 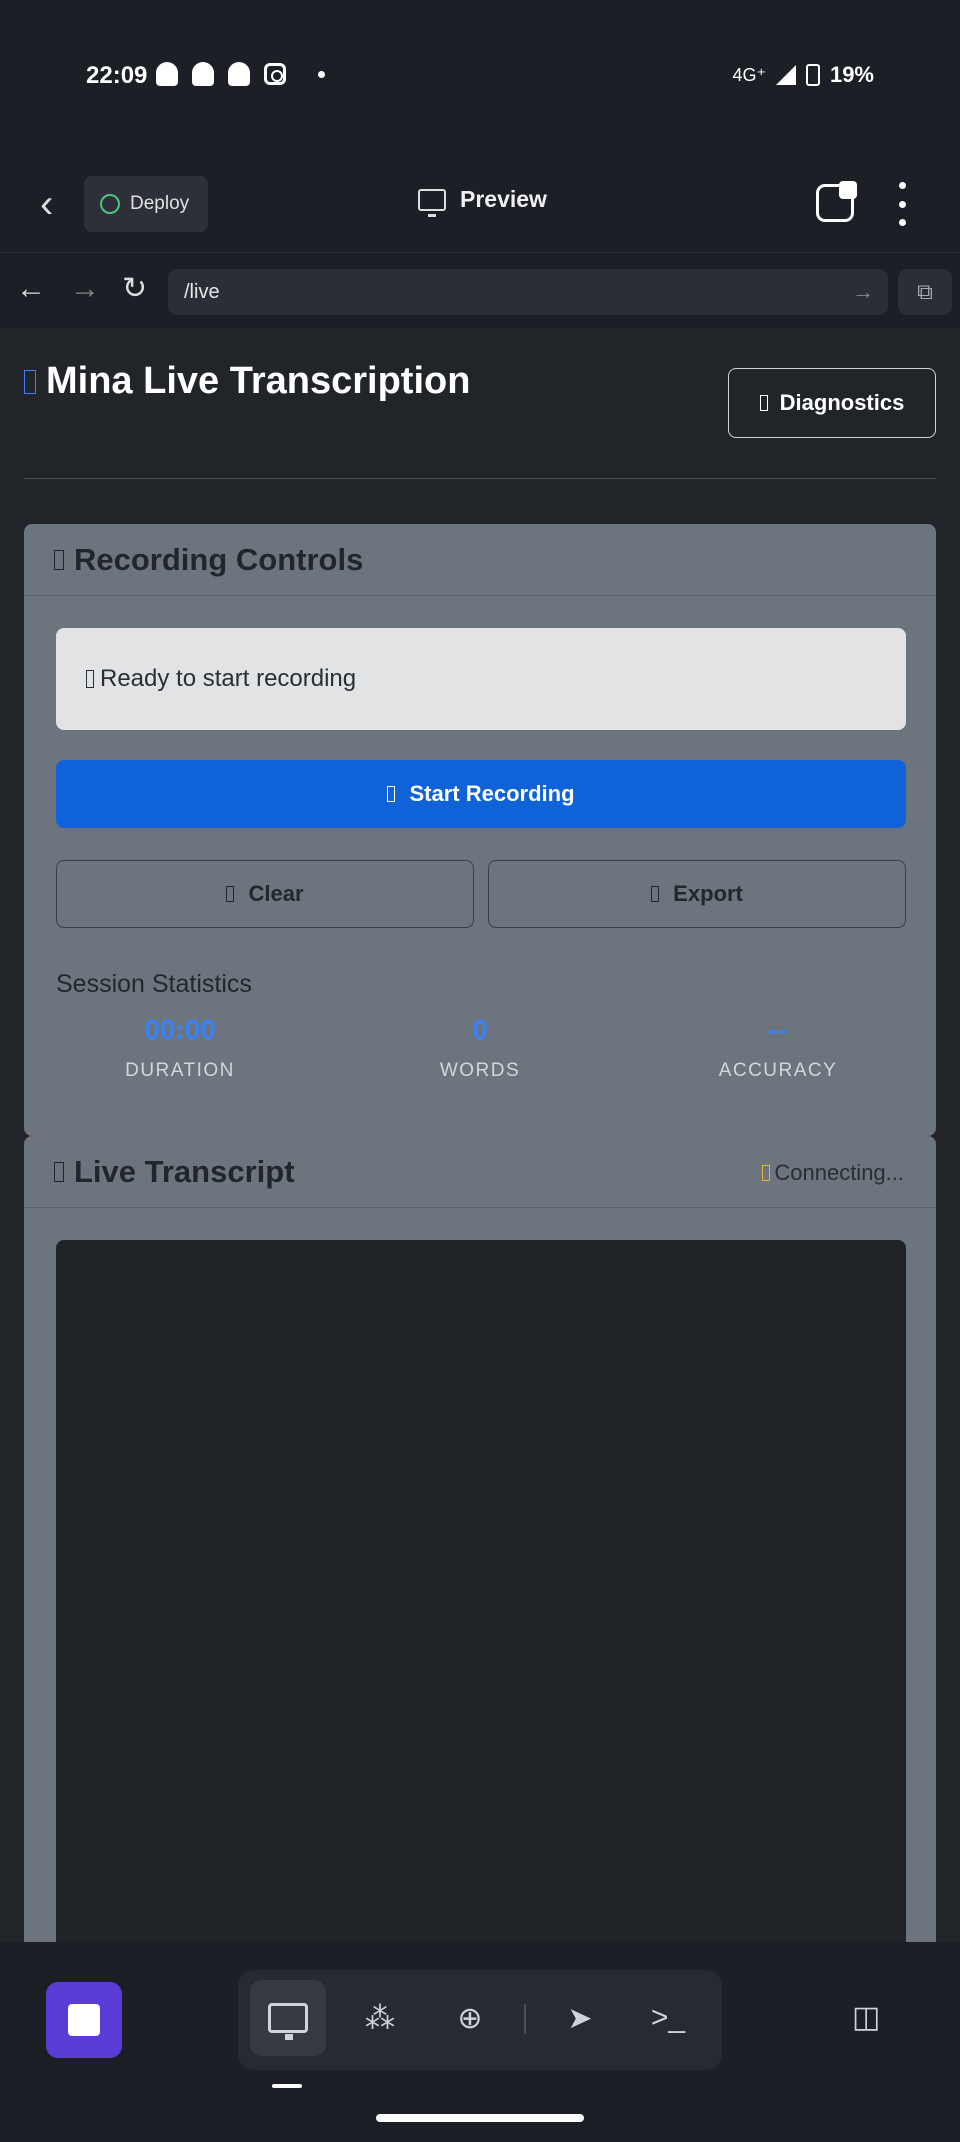 I want to click on agent-icon: ➤, so click(x=580, y=2018).